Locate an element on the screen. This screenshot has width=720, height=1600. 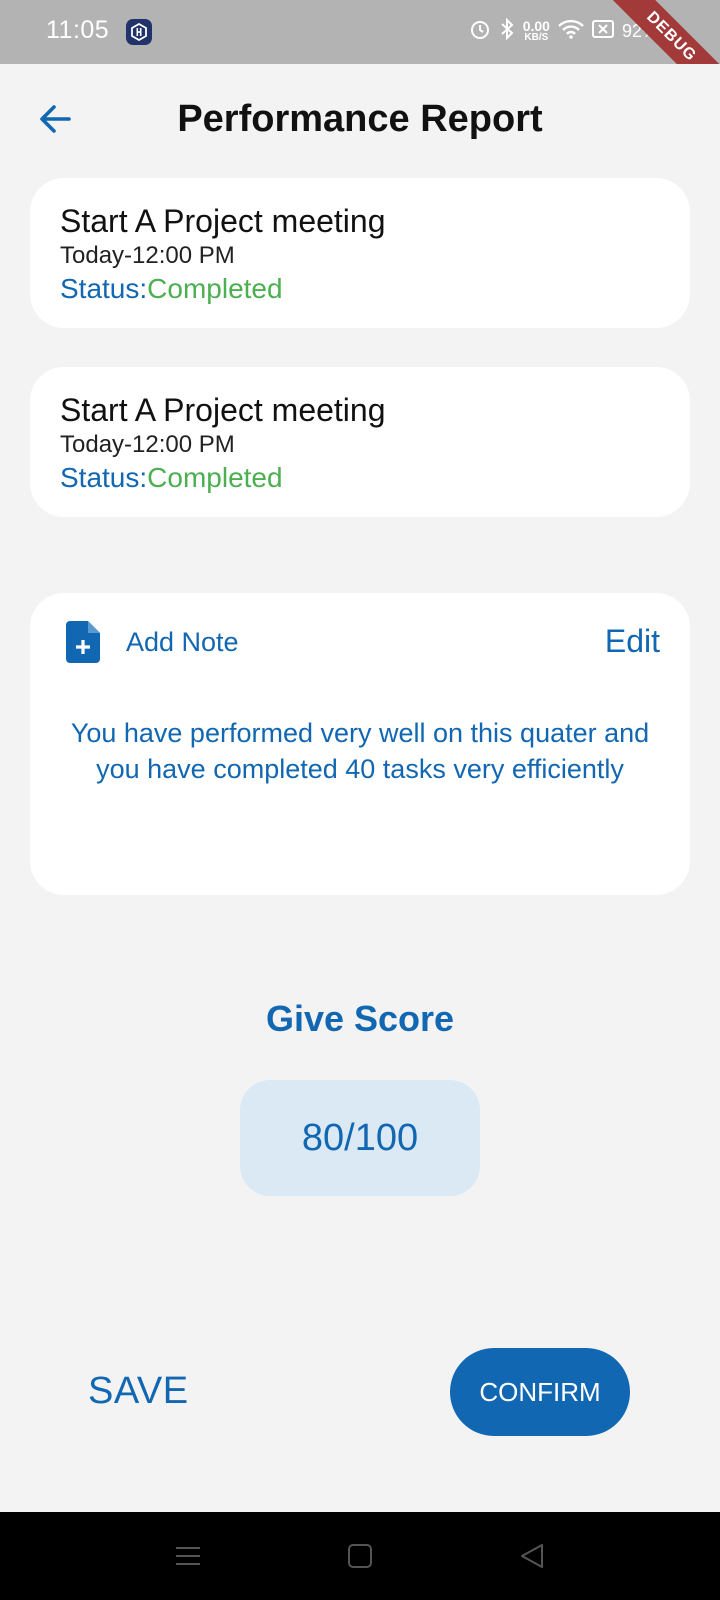
score-input: 80/100 is located at coordinates (360, 1138).